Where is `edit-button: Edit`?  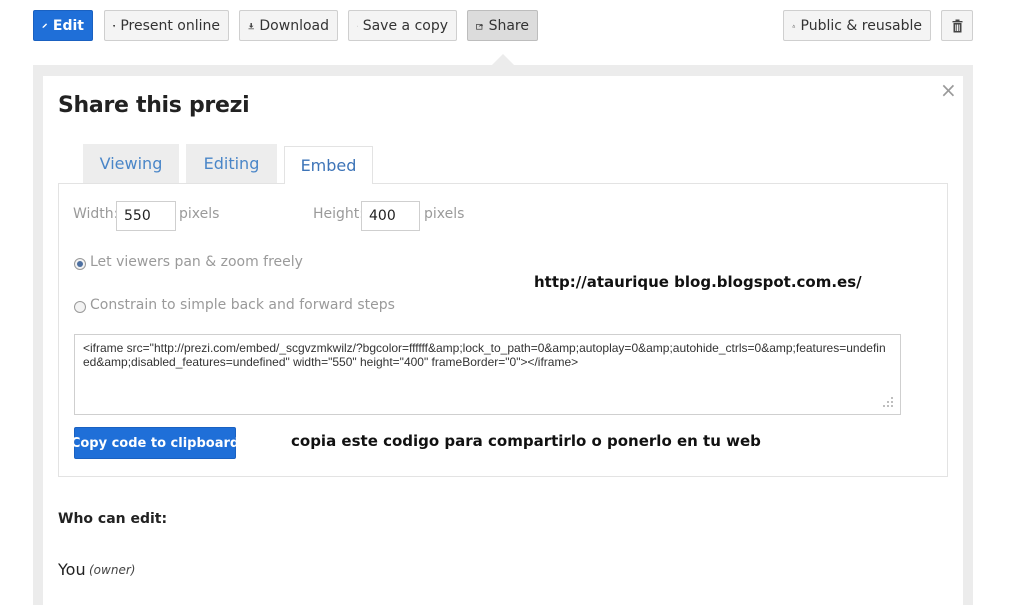
edit-button: Edit is located at coordinates (63, 25).